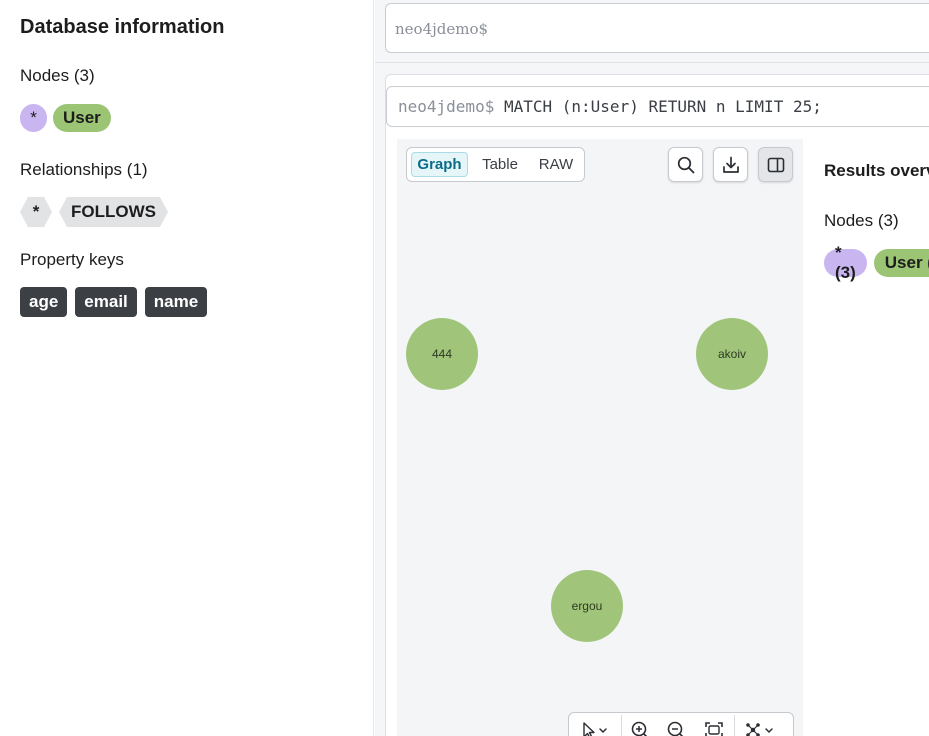  What do you see at coordinates (587, 606) in the screenshot?
I see `graph-node: ergou` at bounding box center [587, 606].